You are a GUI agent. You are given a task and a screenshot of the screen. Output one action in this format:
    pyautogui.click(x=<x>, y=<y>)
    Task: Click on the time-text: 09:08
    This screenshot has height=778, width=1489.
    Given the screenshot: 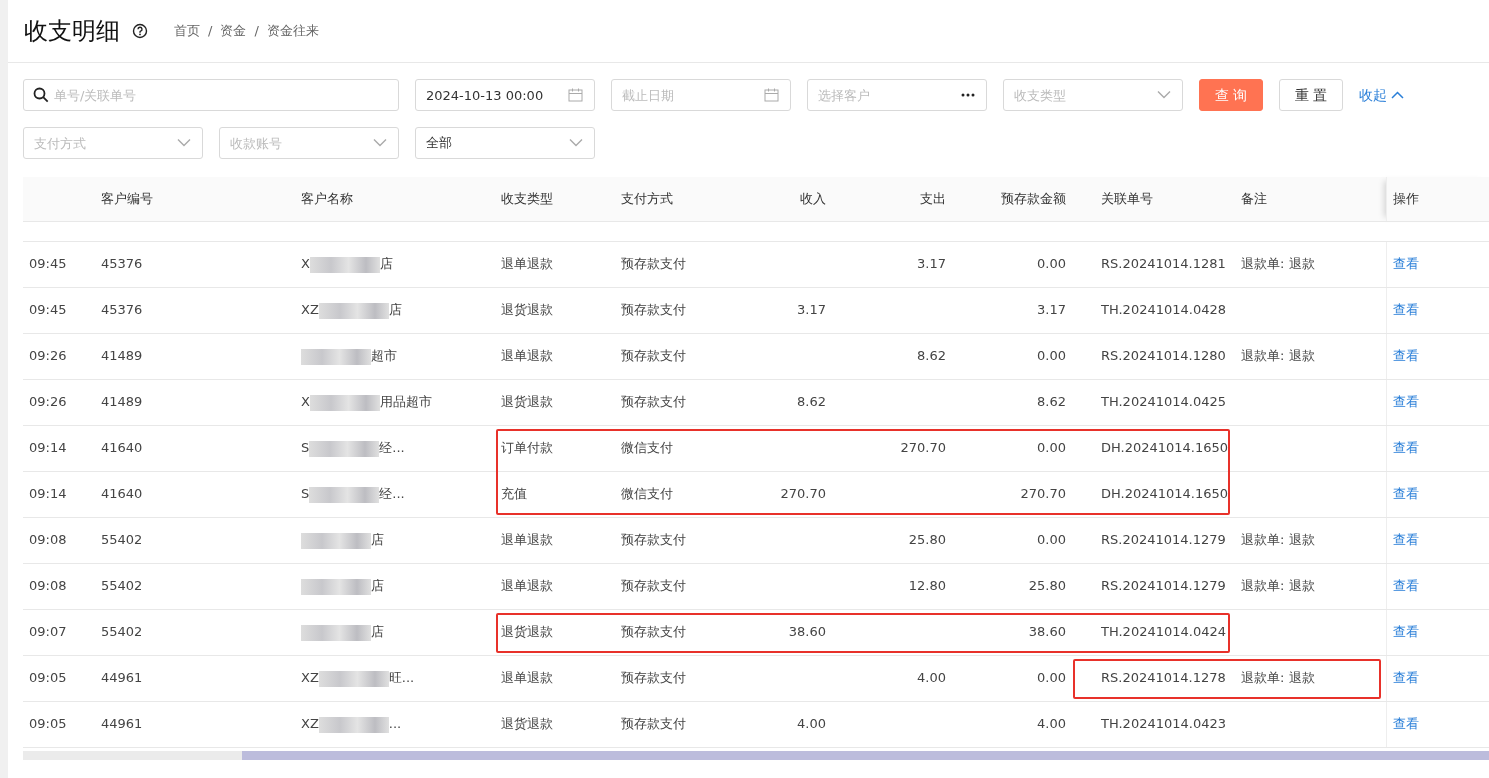 What is the action you would take?
    pyautogui.click(x=48, y=540)
    